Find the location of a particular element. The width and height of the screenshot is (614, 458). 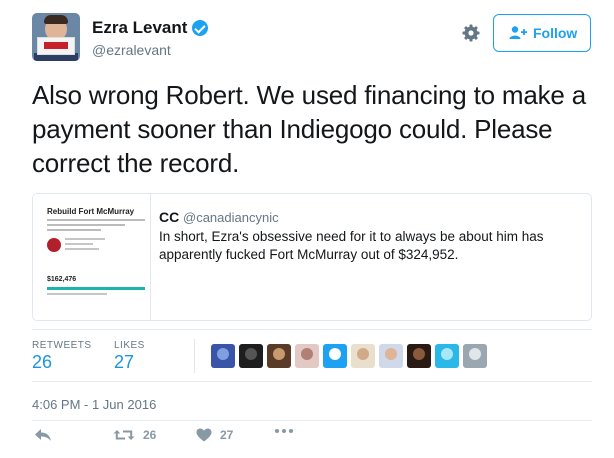

heart-icon is located at coordinates (204, 435).